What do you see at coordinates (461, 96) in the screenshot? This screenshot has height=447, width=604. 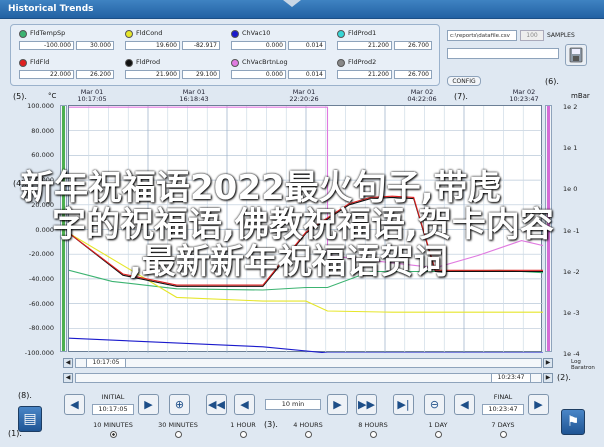 I see `callout-7: (7).` at bounding box center [461, 96].